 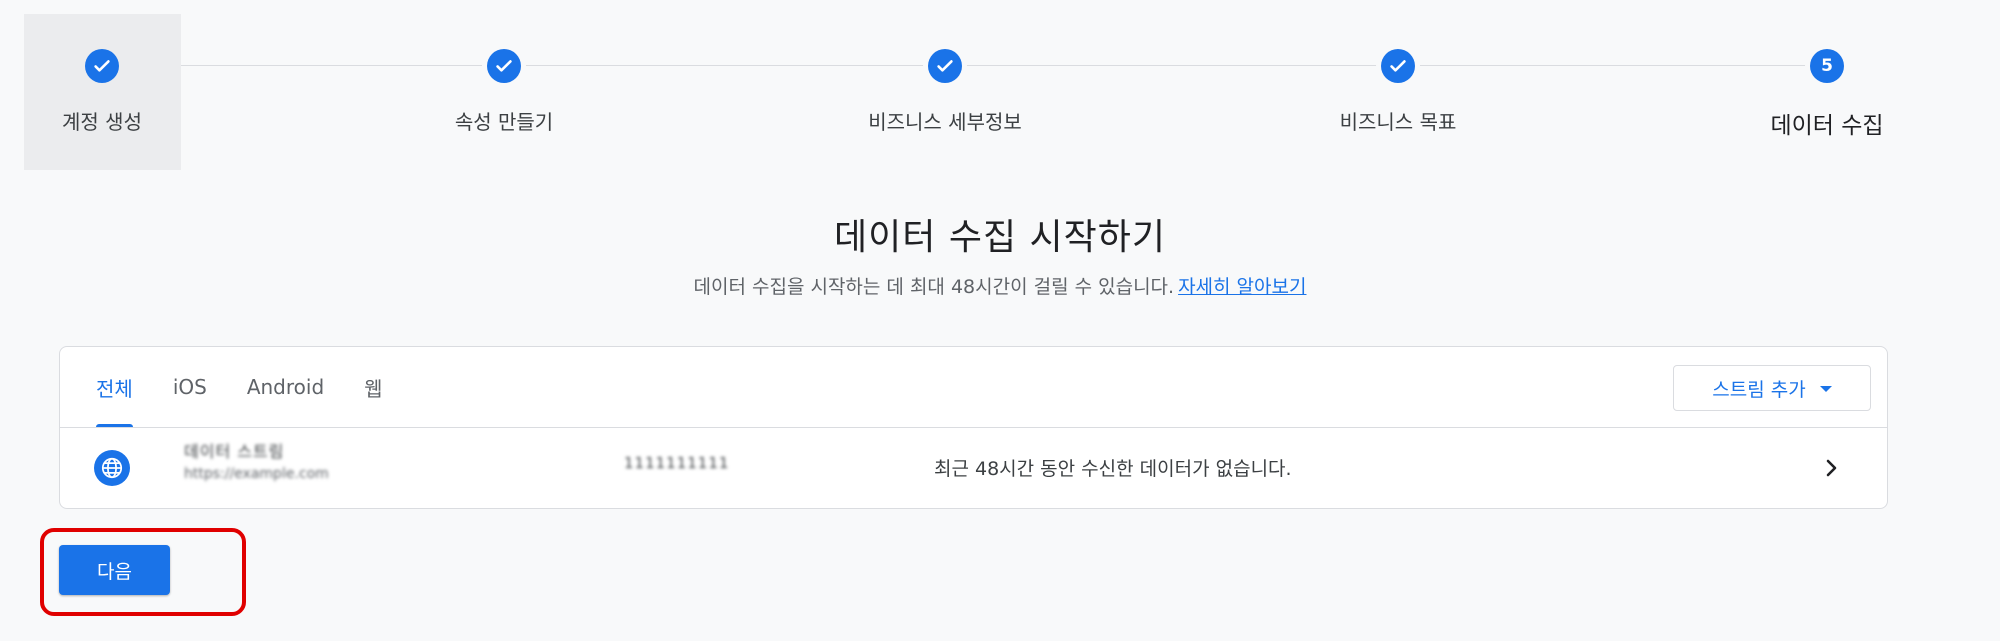 What do you see at coordinates (102, 92) in the screenshot?
I see `step-active-highlight` at bounding box center [102, 92].